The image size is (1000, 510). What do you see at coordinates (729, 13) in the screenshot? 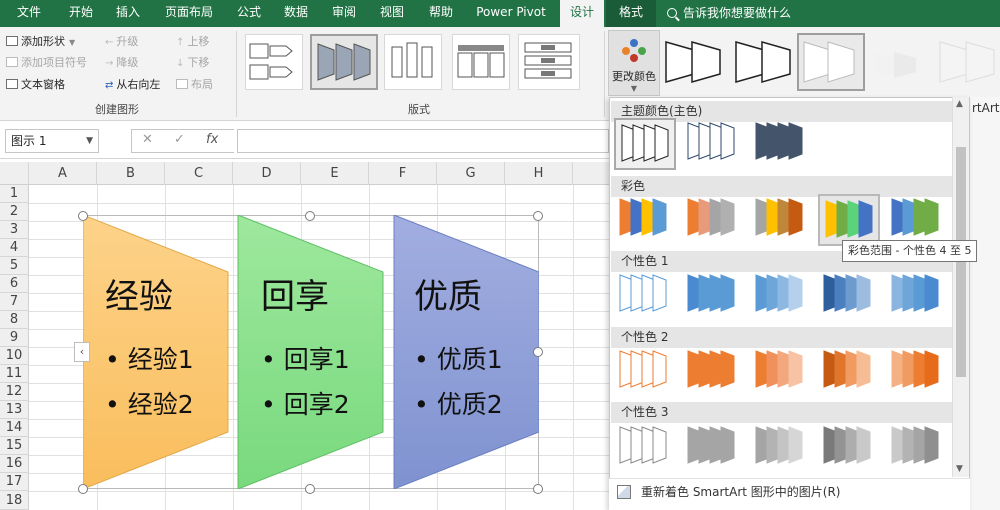
I see `tell-me-search: 告诉我你想要做什么` at bounding box center [729, 13].